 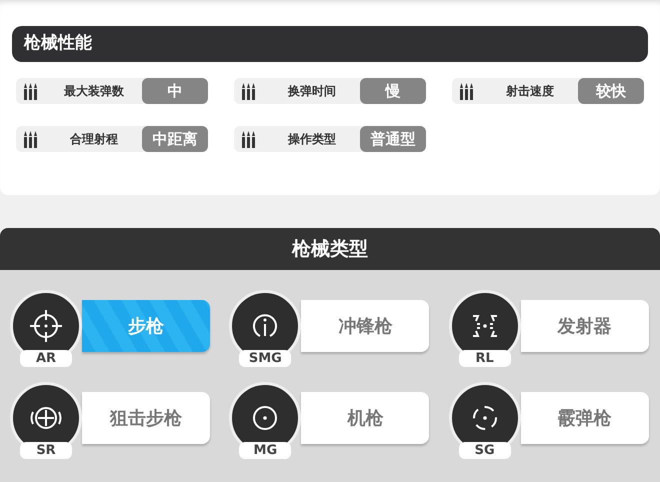 I want to click on stat-label: 换弹时间, so click(x=311, y=91).